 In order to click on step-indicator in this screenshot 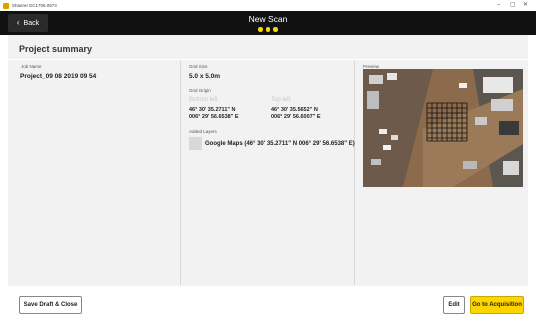, I will do `click(268, 29)`.